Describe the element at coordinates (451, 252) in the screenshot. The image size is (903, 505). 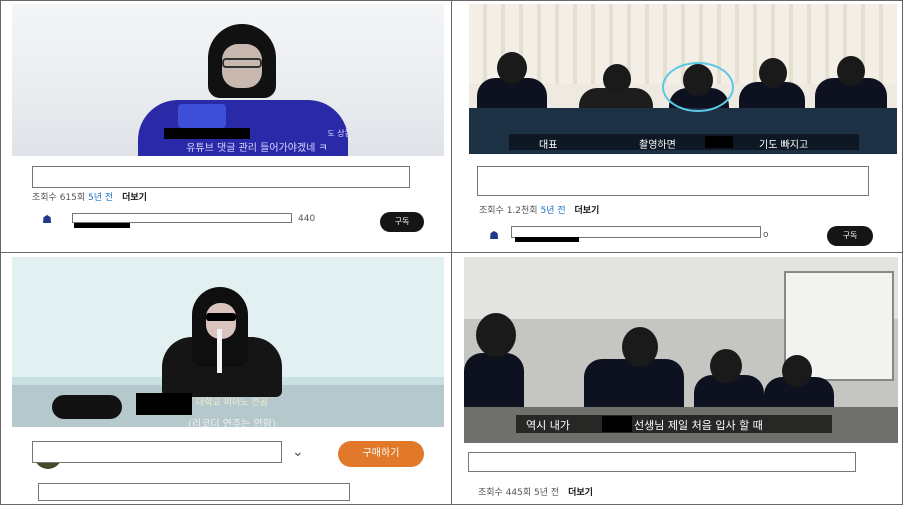
I see `horizontal-divider` at that location.